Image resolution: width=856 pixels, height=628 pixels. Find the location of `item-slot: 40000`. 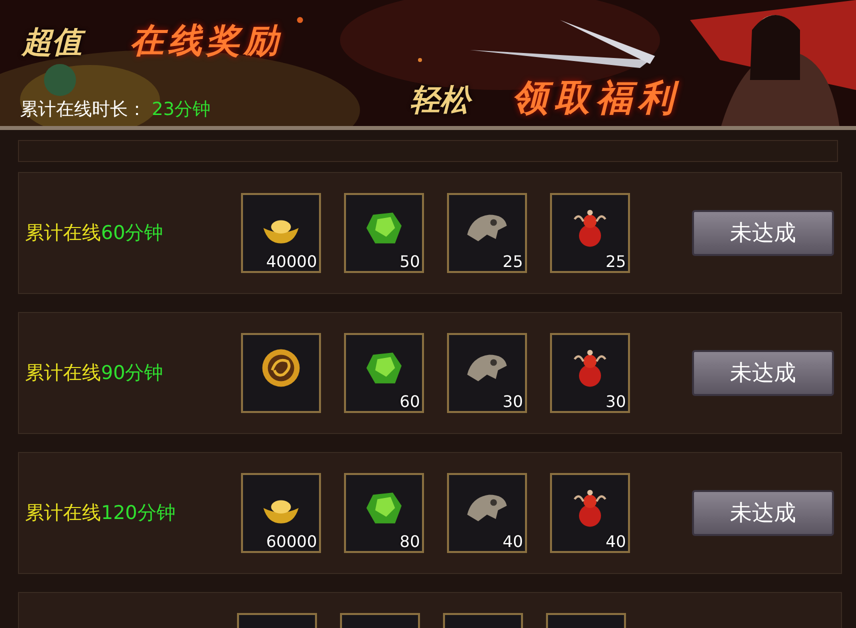

item-slot: 40000 is located at coordinates (281, 233).